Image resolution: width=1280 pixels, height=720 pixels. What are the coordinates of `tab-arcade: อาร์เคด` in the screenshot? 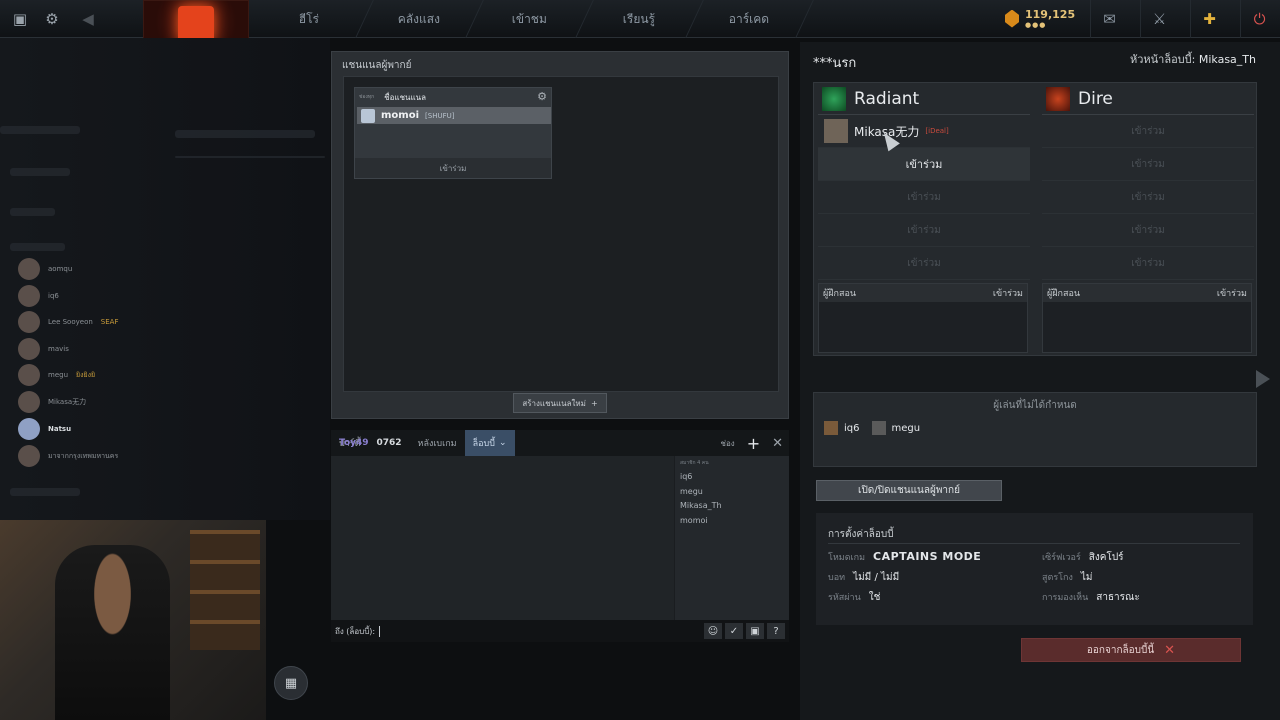 It's located at (750, 19).